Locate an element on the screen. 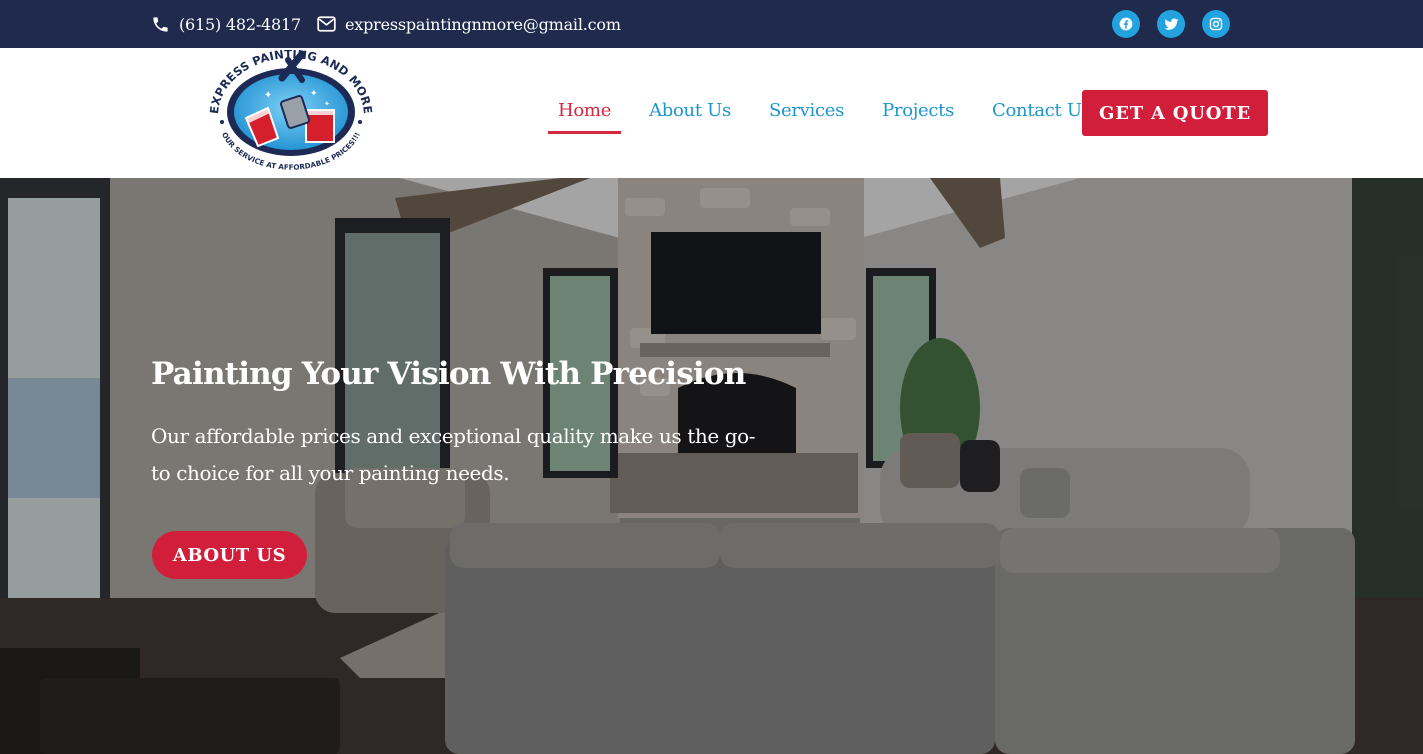 This screenshot has width=1423, height=754. nav-projects: Projects is located at coordinates (918, 111).